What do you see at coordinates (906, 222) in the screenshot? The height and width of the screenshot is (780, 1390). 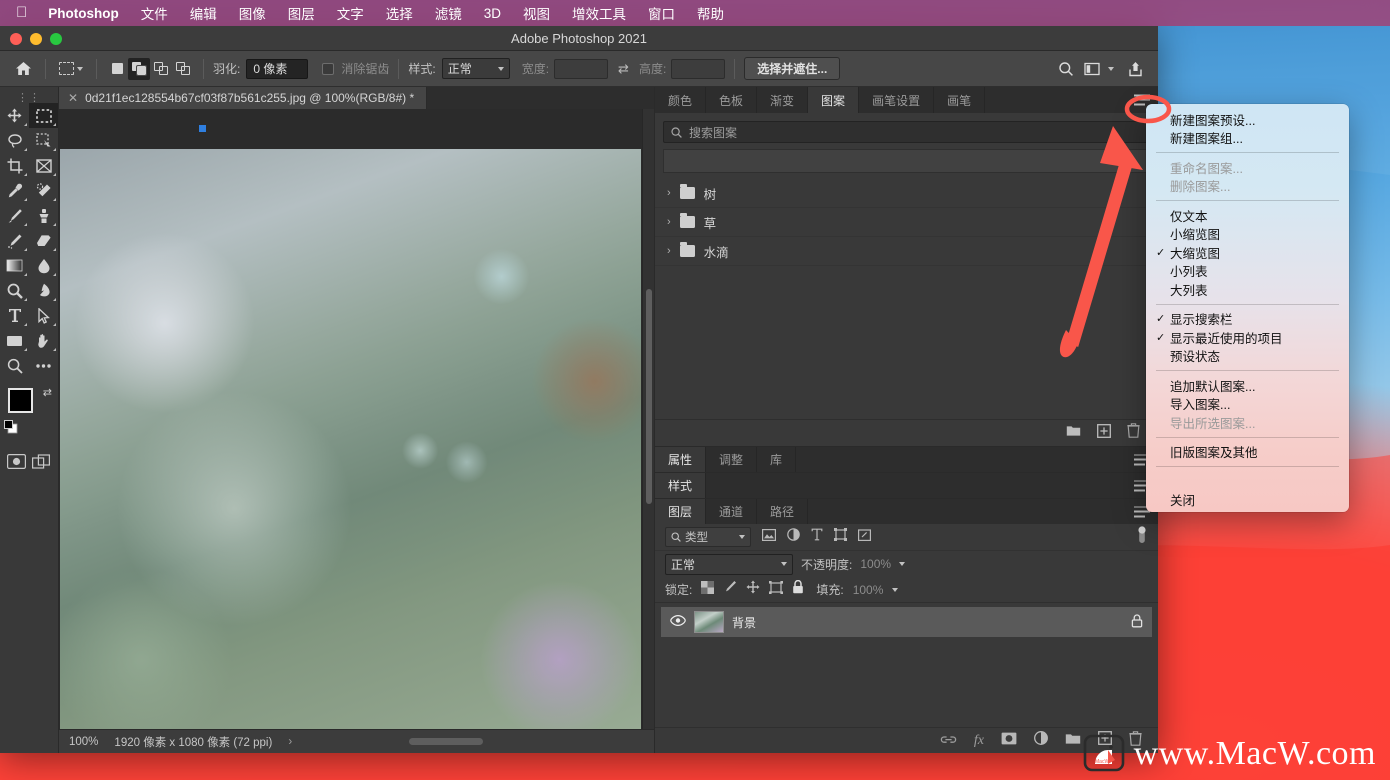 I see `list-item: › 草` at bounding box center [906, 222].